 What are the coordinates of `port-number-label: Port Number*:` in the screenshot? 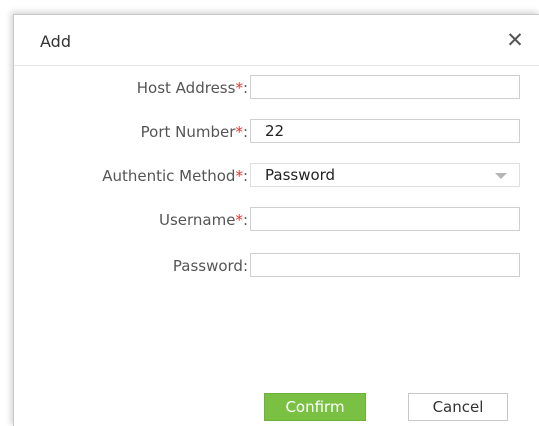 It's located at (194, 132).